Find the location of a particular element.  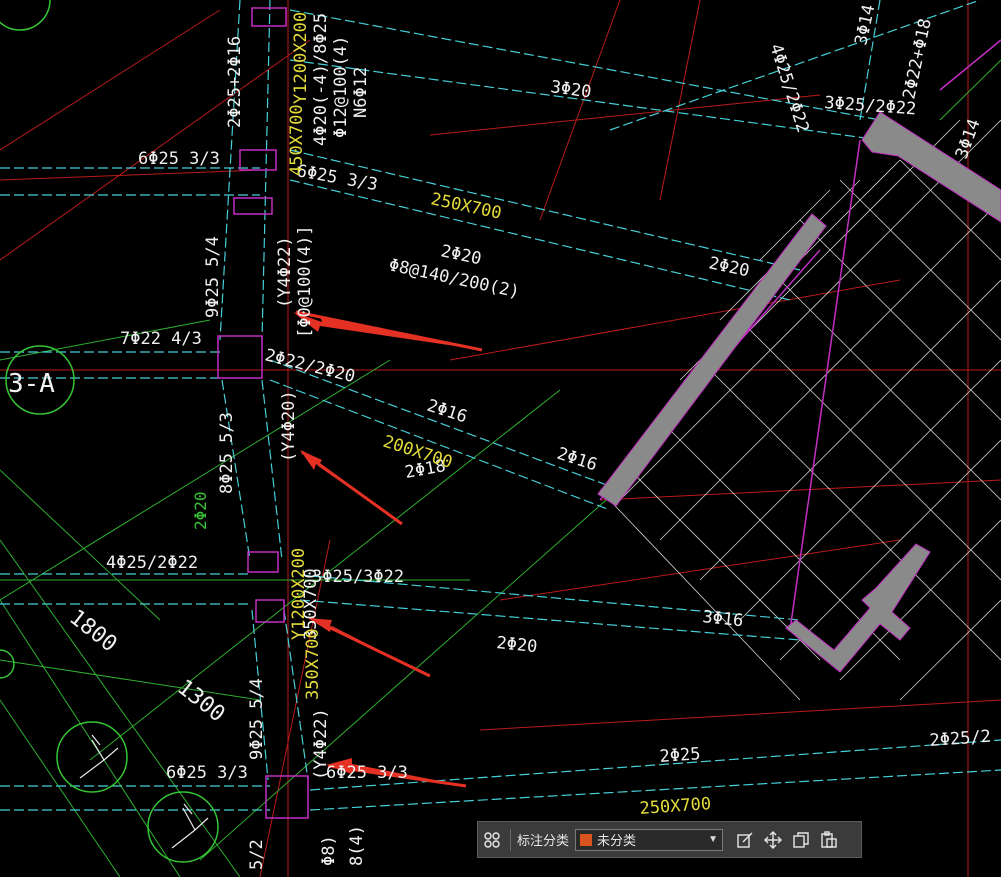

rebar-label: Φ8) is located at coordinates (329, 850).